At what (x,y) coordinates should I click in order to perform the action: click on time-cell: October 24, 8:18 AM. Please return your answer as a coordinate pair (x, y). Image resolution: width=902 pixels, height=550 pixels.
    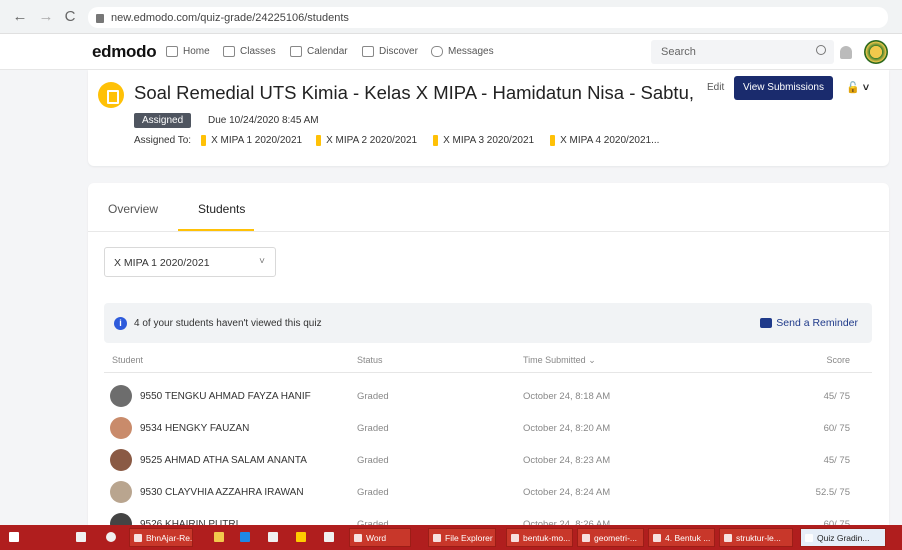
    Looking at the image, I should click on (567, 396).